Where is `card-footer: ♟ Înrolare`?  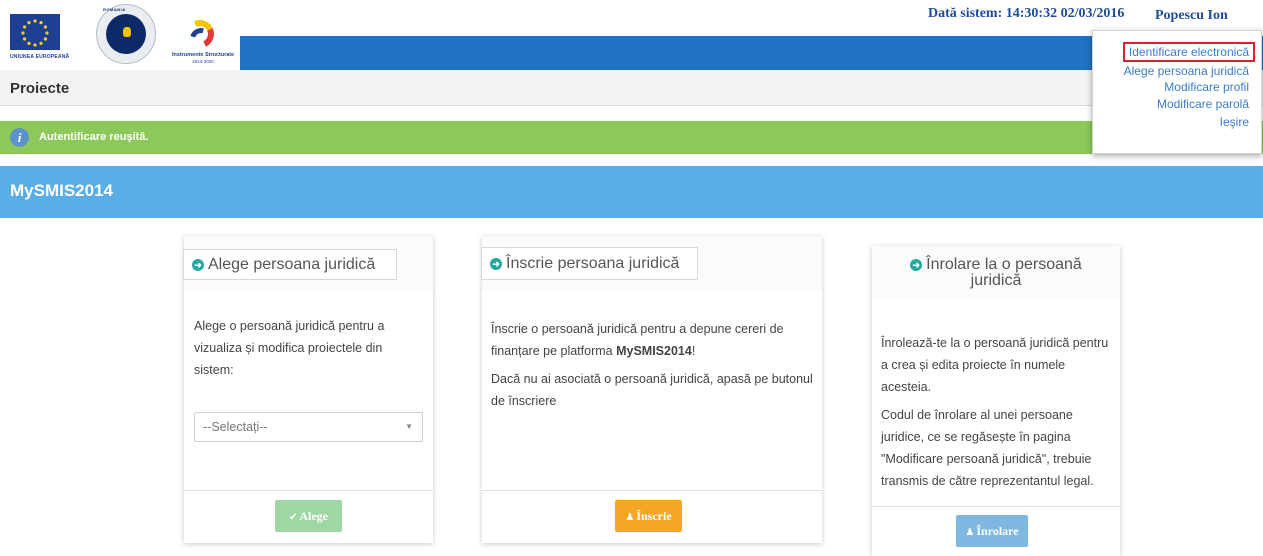 card-footer: ♟ Înrolare is located at coordinates (996, 531).